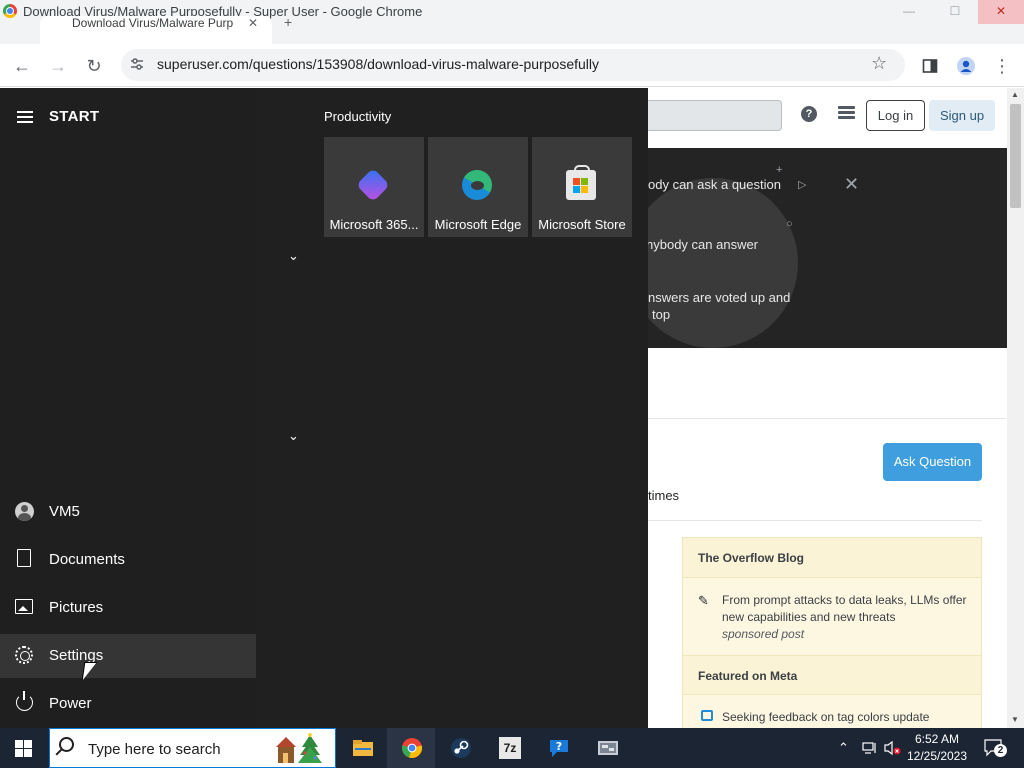  What do you see at coordinates (789, 224) in the screenshot?
I see `circle-icon: ○` at bounding box center [789, 224].